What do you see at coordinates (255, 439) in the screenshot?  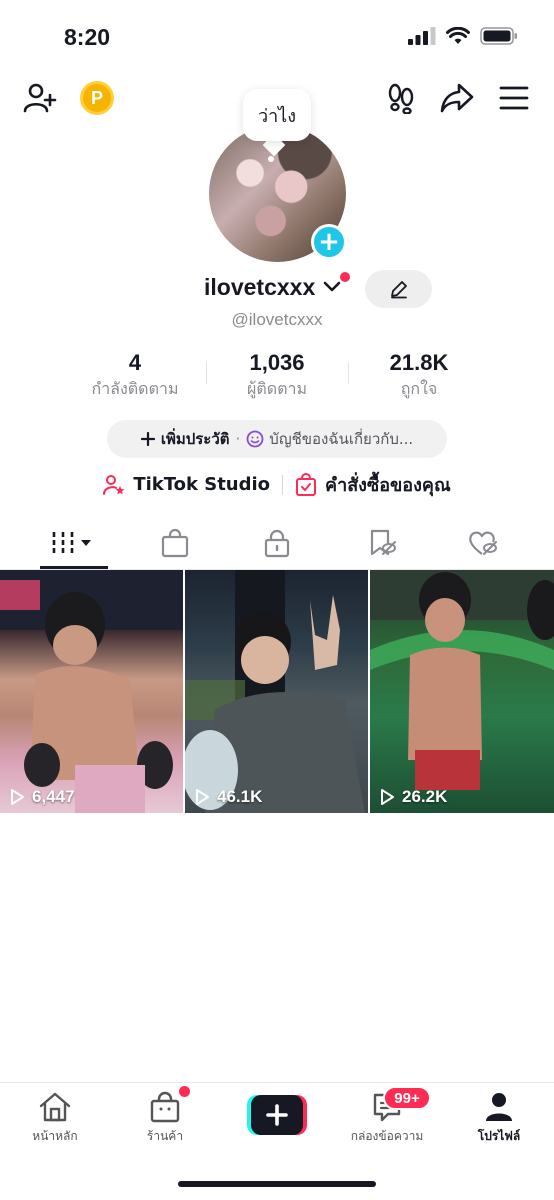 I see `smiley-icon` at bounding box center [255, 439].